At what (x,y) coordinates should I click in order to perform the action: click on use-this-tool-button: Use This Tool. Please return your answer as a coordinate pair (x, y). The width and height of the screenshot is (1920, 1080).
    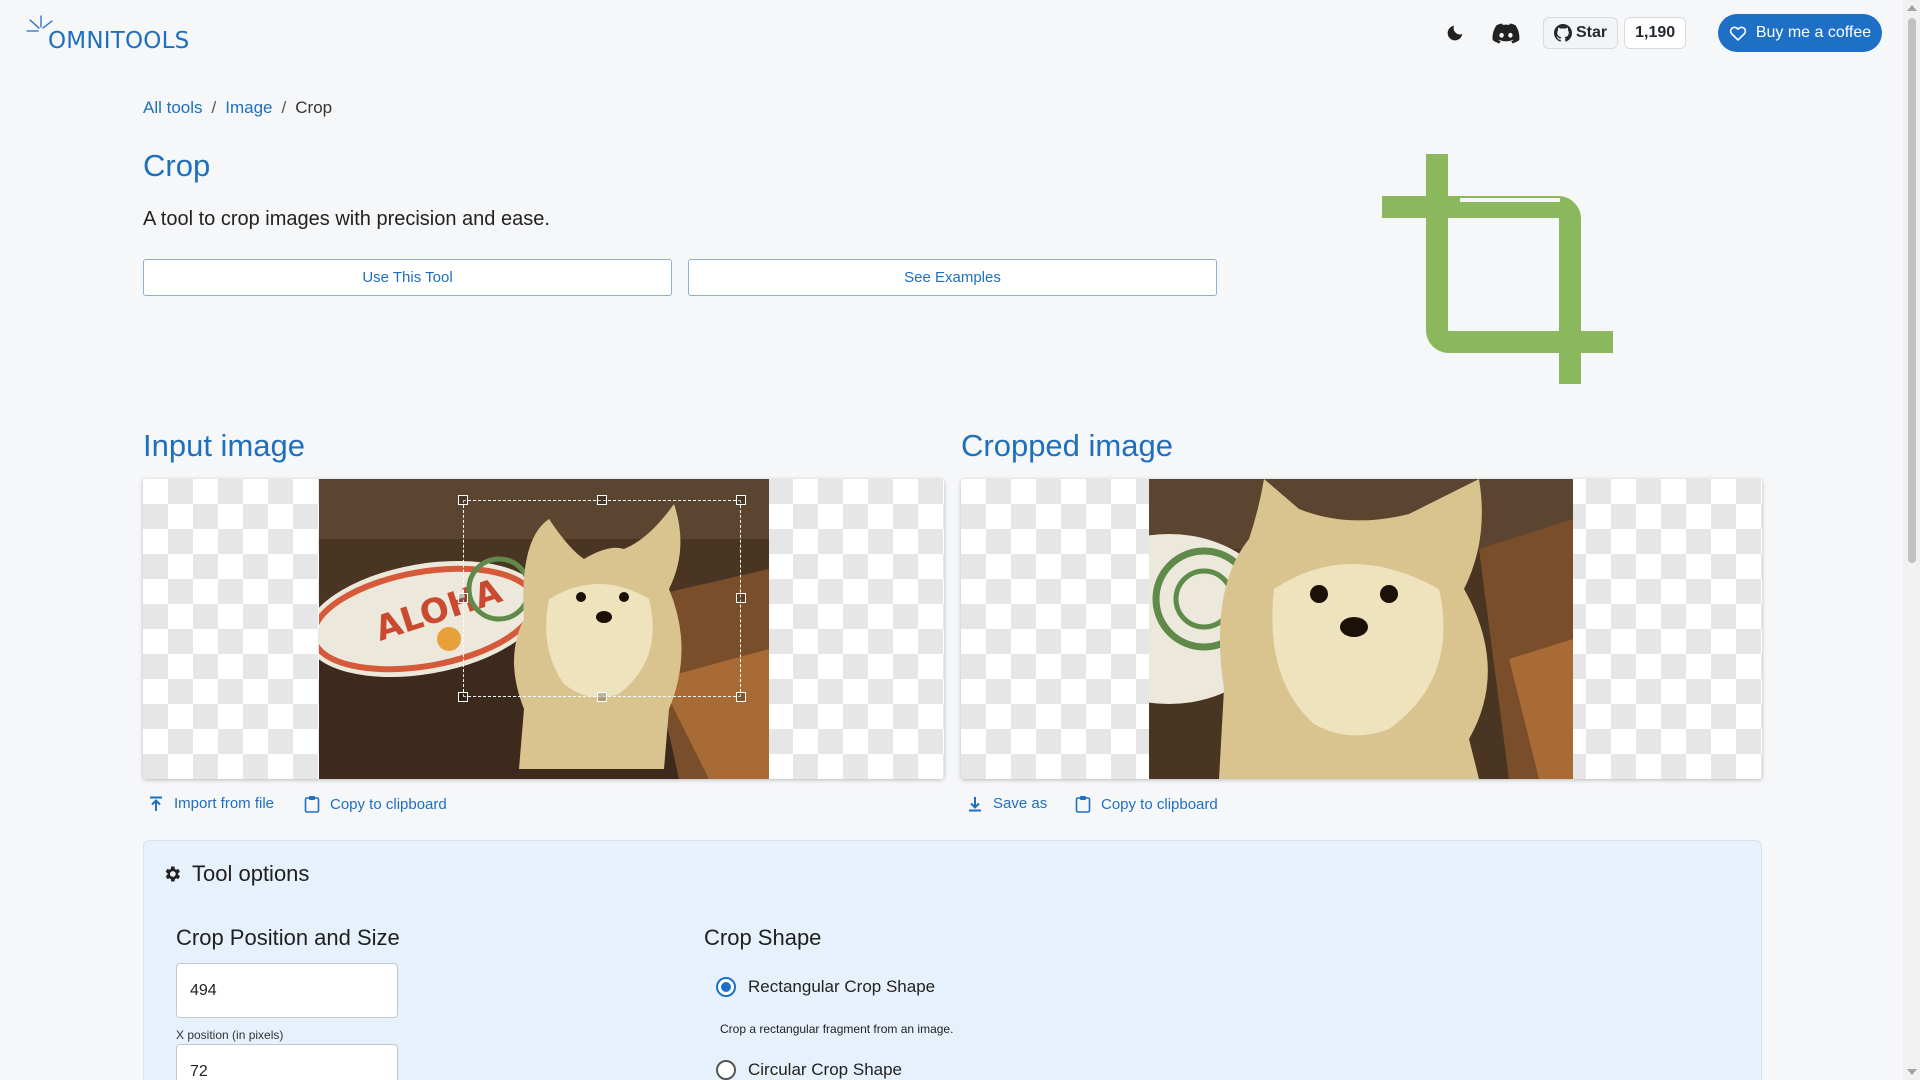
    Looking at the image, I should click on (407, 277).